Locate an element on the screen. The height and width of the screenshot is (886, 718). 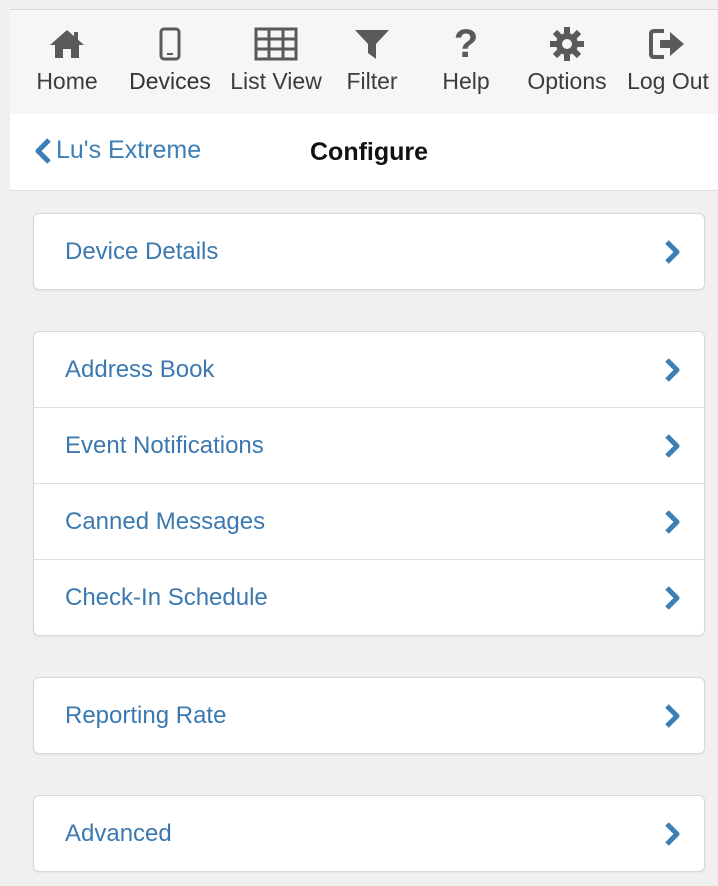
menu-item-reporting-rate: Reporting Rate is located at coordinates (369, 715).